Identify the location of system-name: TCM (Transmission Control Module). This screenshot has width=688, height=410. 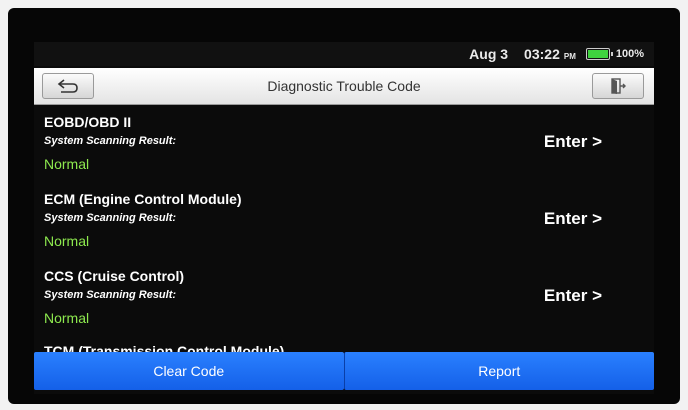
(164, 347).